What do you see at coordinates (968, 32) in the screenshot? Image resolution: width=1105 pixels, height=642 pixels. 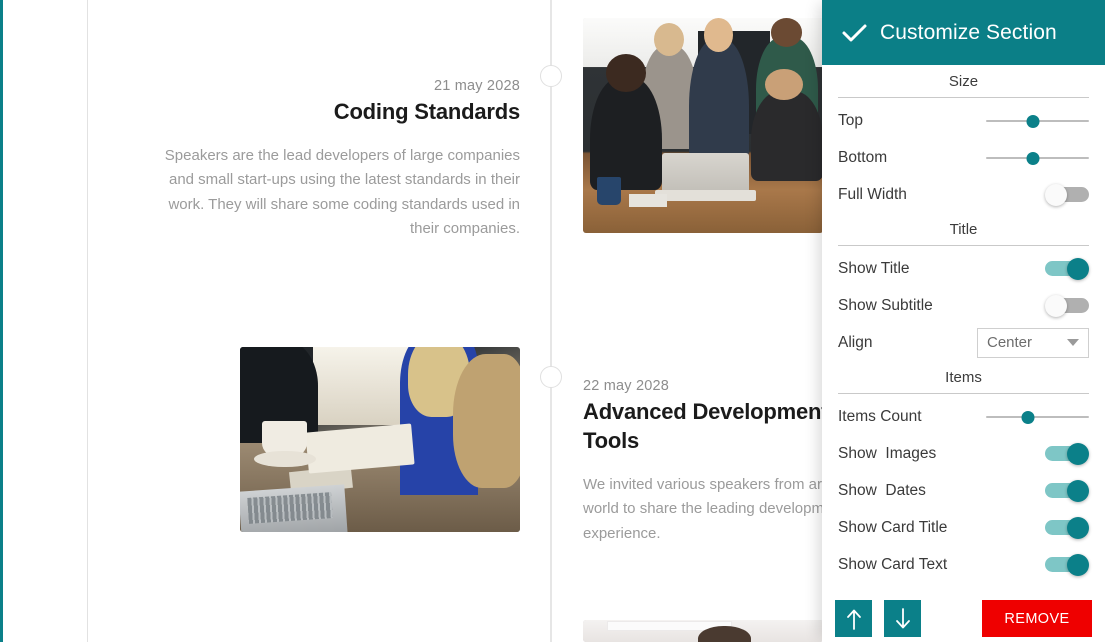 I see `panel-title: Customize Section` at bounding box center [968, 32].